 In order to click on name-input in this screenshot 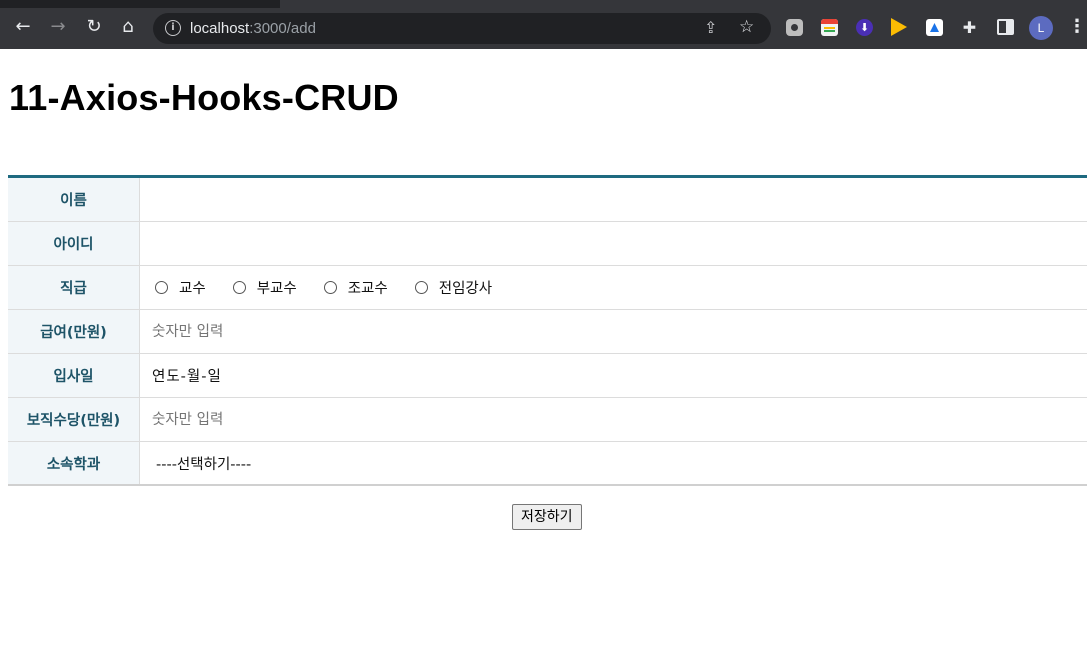, I will do `click(619, 199)`.